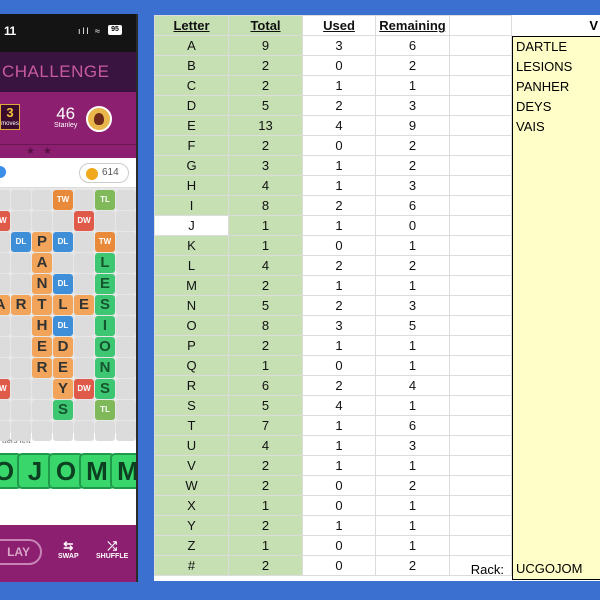  I want to click on cell-letter: X, so click(191, 505).